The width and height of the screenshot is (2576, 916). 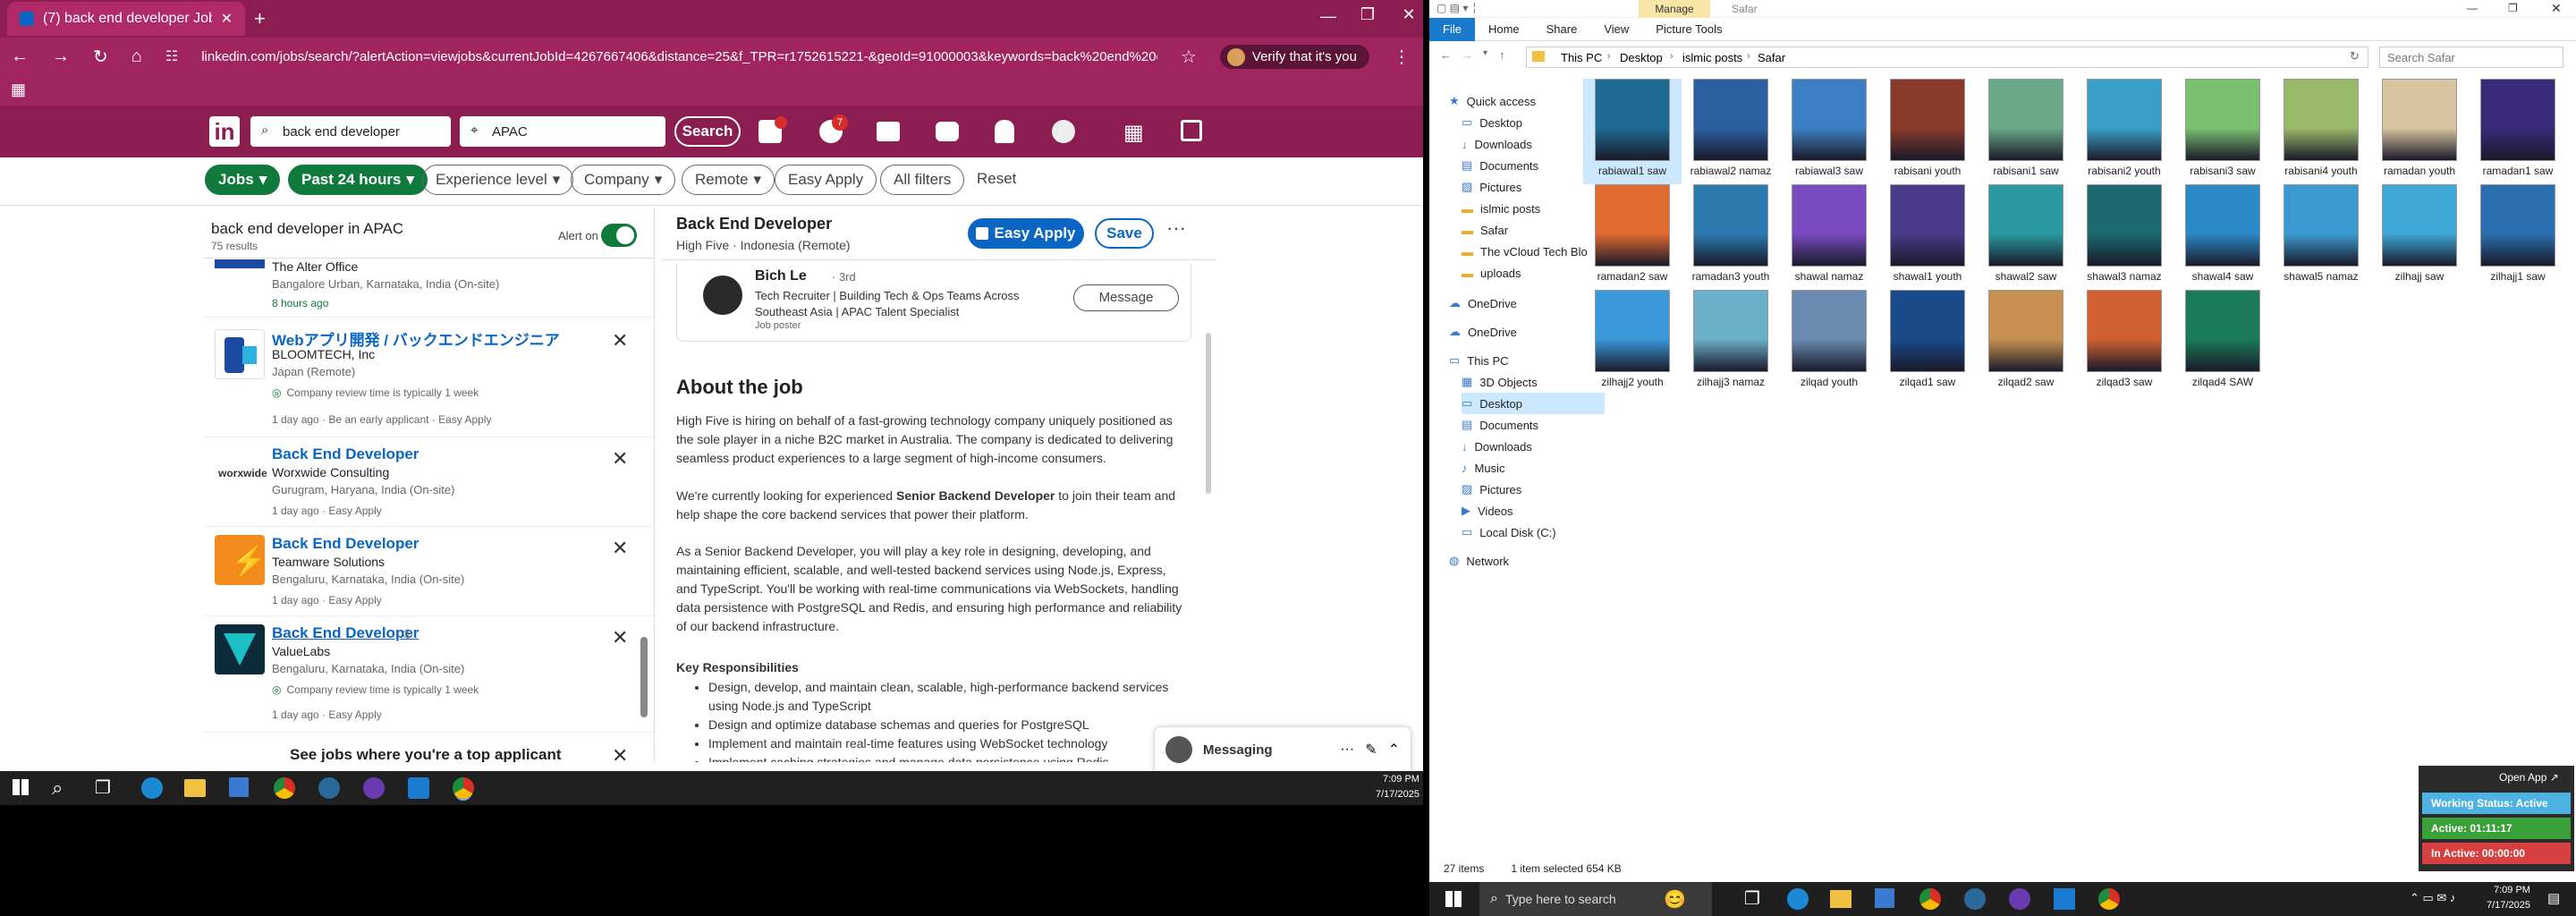 What do you see at coordinates (996, 179) in the screenshot?
I see `filter-reset: Reset` at bounding box center [996, 179].